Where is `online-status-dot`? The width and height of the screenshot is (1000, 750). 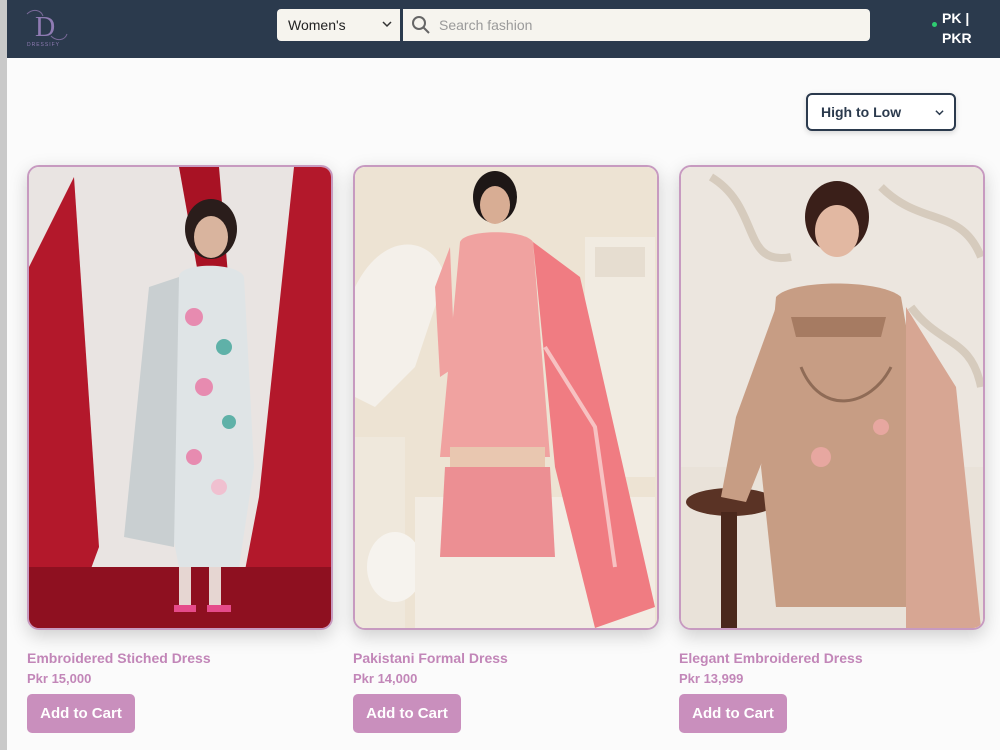 online-status-dot is located at coordinates (934, 24).